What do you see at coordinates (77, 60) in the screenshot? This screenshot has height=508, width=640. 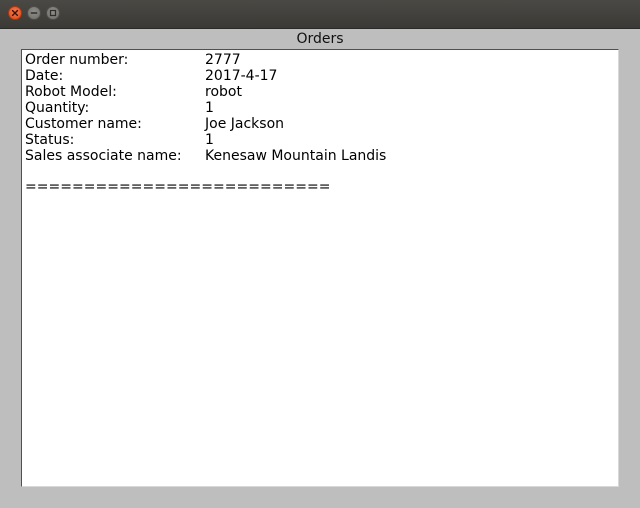 I see `order-number-label: Order number:` at bounding box center [77, 60].